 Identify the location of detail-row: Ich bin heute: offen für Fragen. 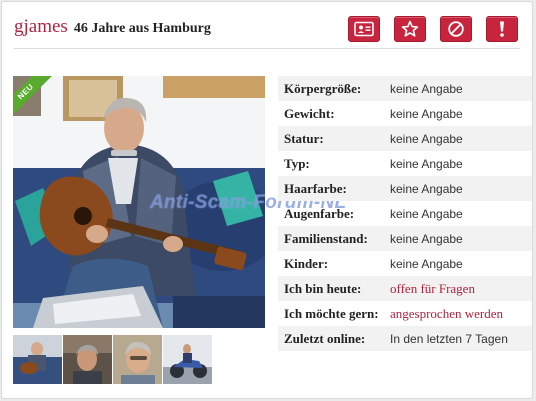
(405, 288).